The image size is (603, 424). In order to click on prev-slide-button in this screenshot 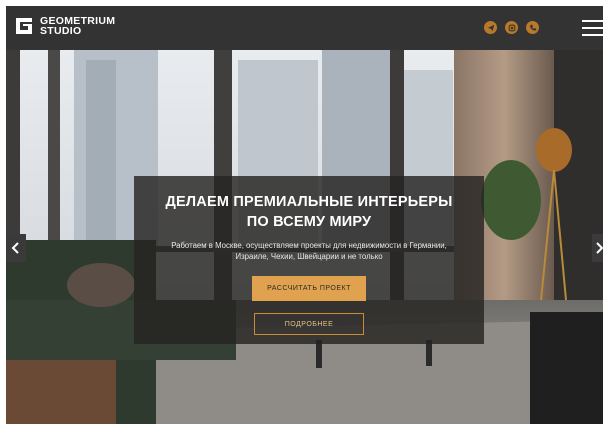, I will do `click(16, 248)`.